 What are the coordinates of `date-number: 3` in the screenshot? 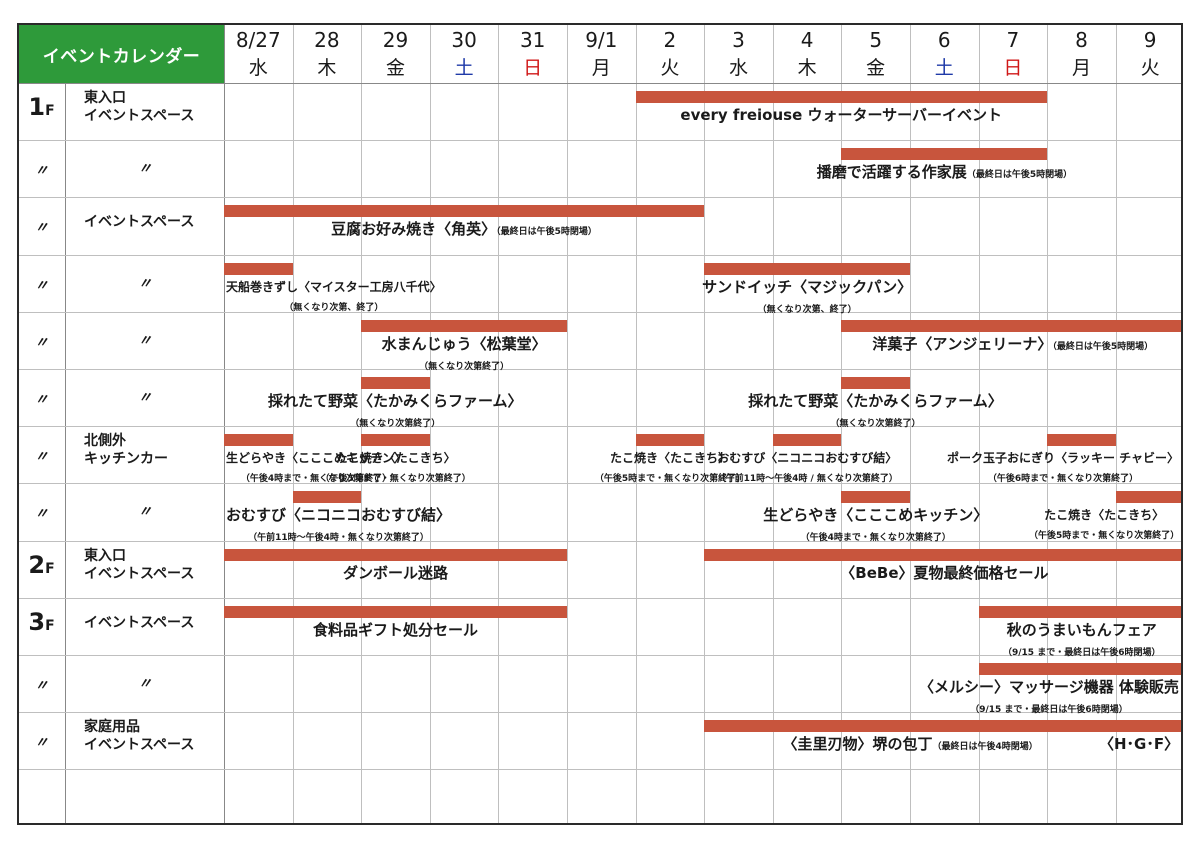 It's located at (738, 40).